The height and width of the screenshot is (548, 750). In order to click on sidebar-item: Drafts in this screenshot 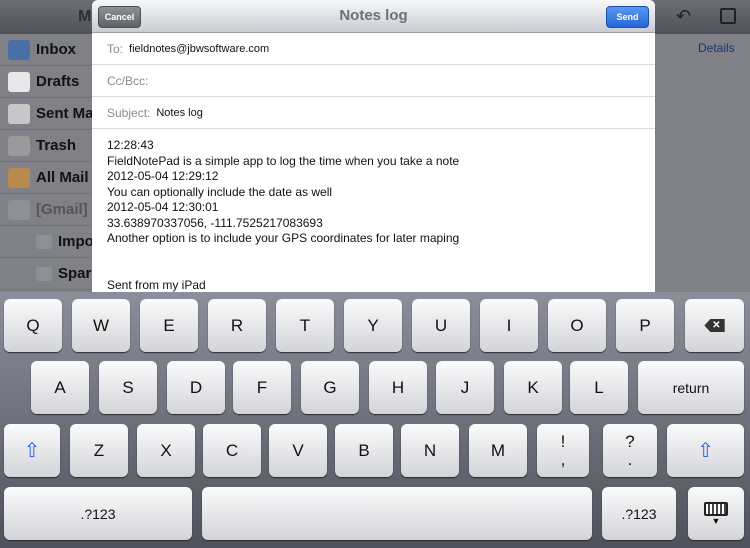, I will do `click(46, 82)`.